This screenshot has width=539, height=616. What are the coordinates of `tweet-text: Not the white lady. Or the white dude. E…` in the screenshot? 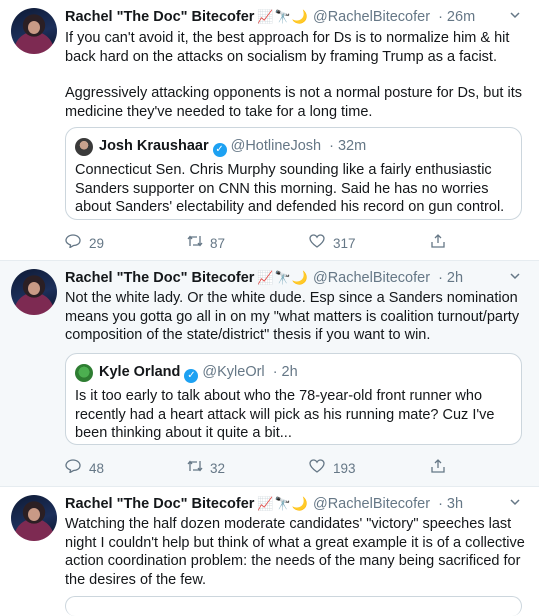 It's located at (292, 316).